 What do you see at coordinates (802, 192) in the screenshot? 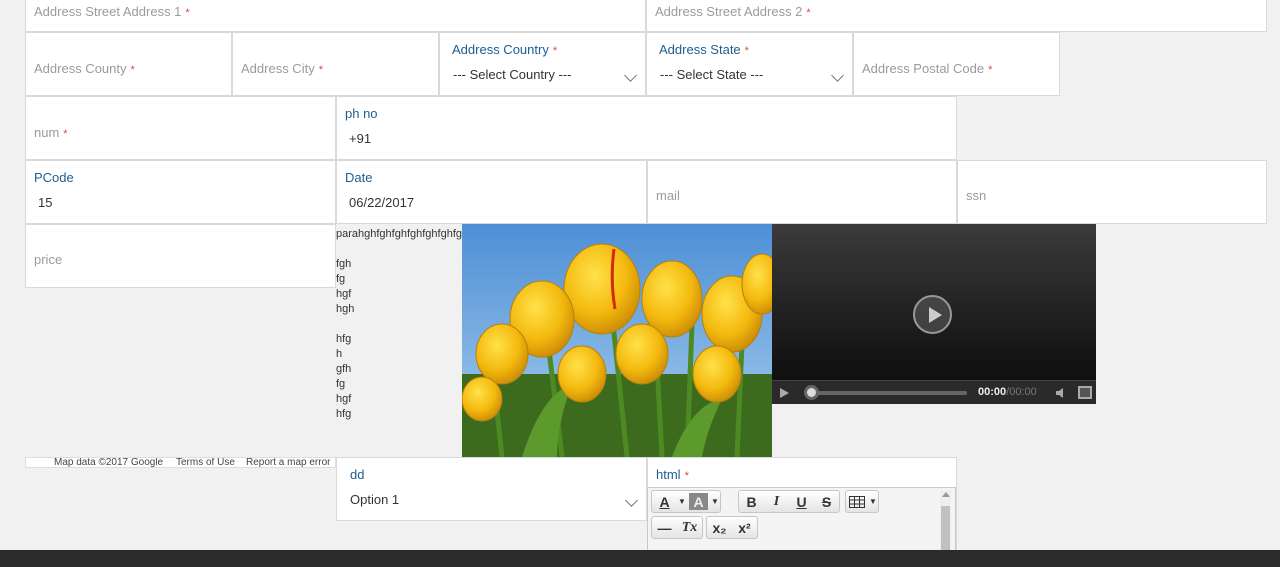
I see `mail-field: mail` at bounding box center [802, 192].